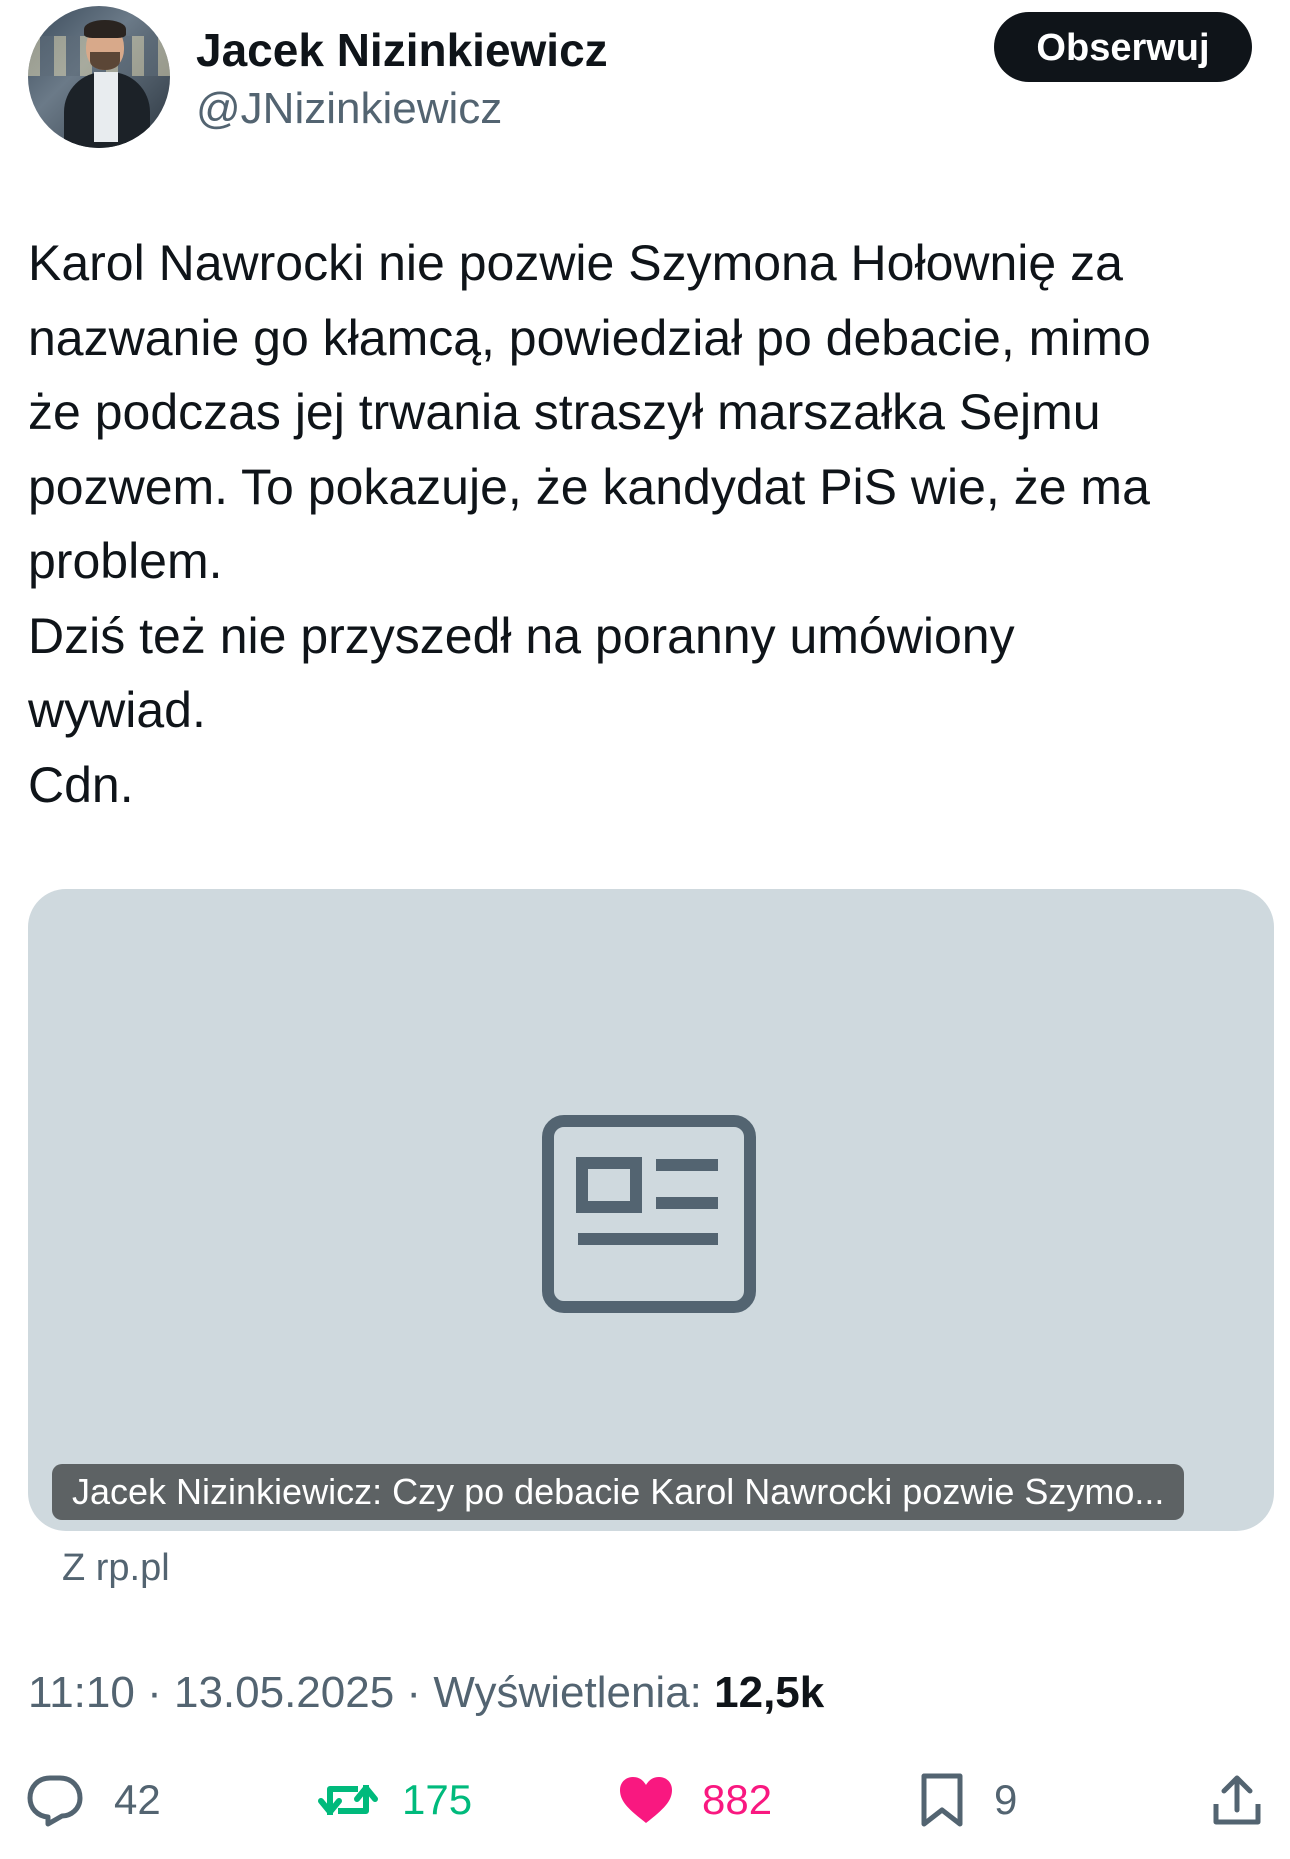 This screenshot has height=1859, width=1290. I want to click on avatar-shirt, so click(106, 107).